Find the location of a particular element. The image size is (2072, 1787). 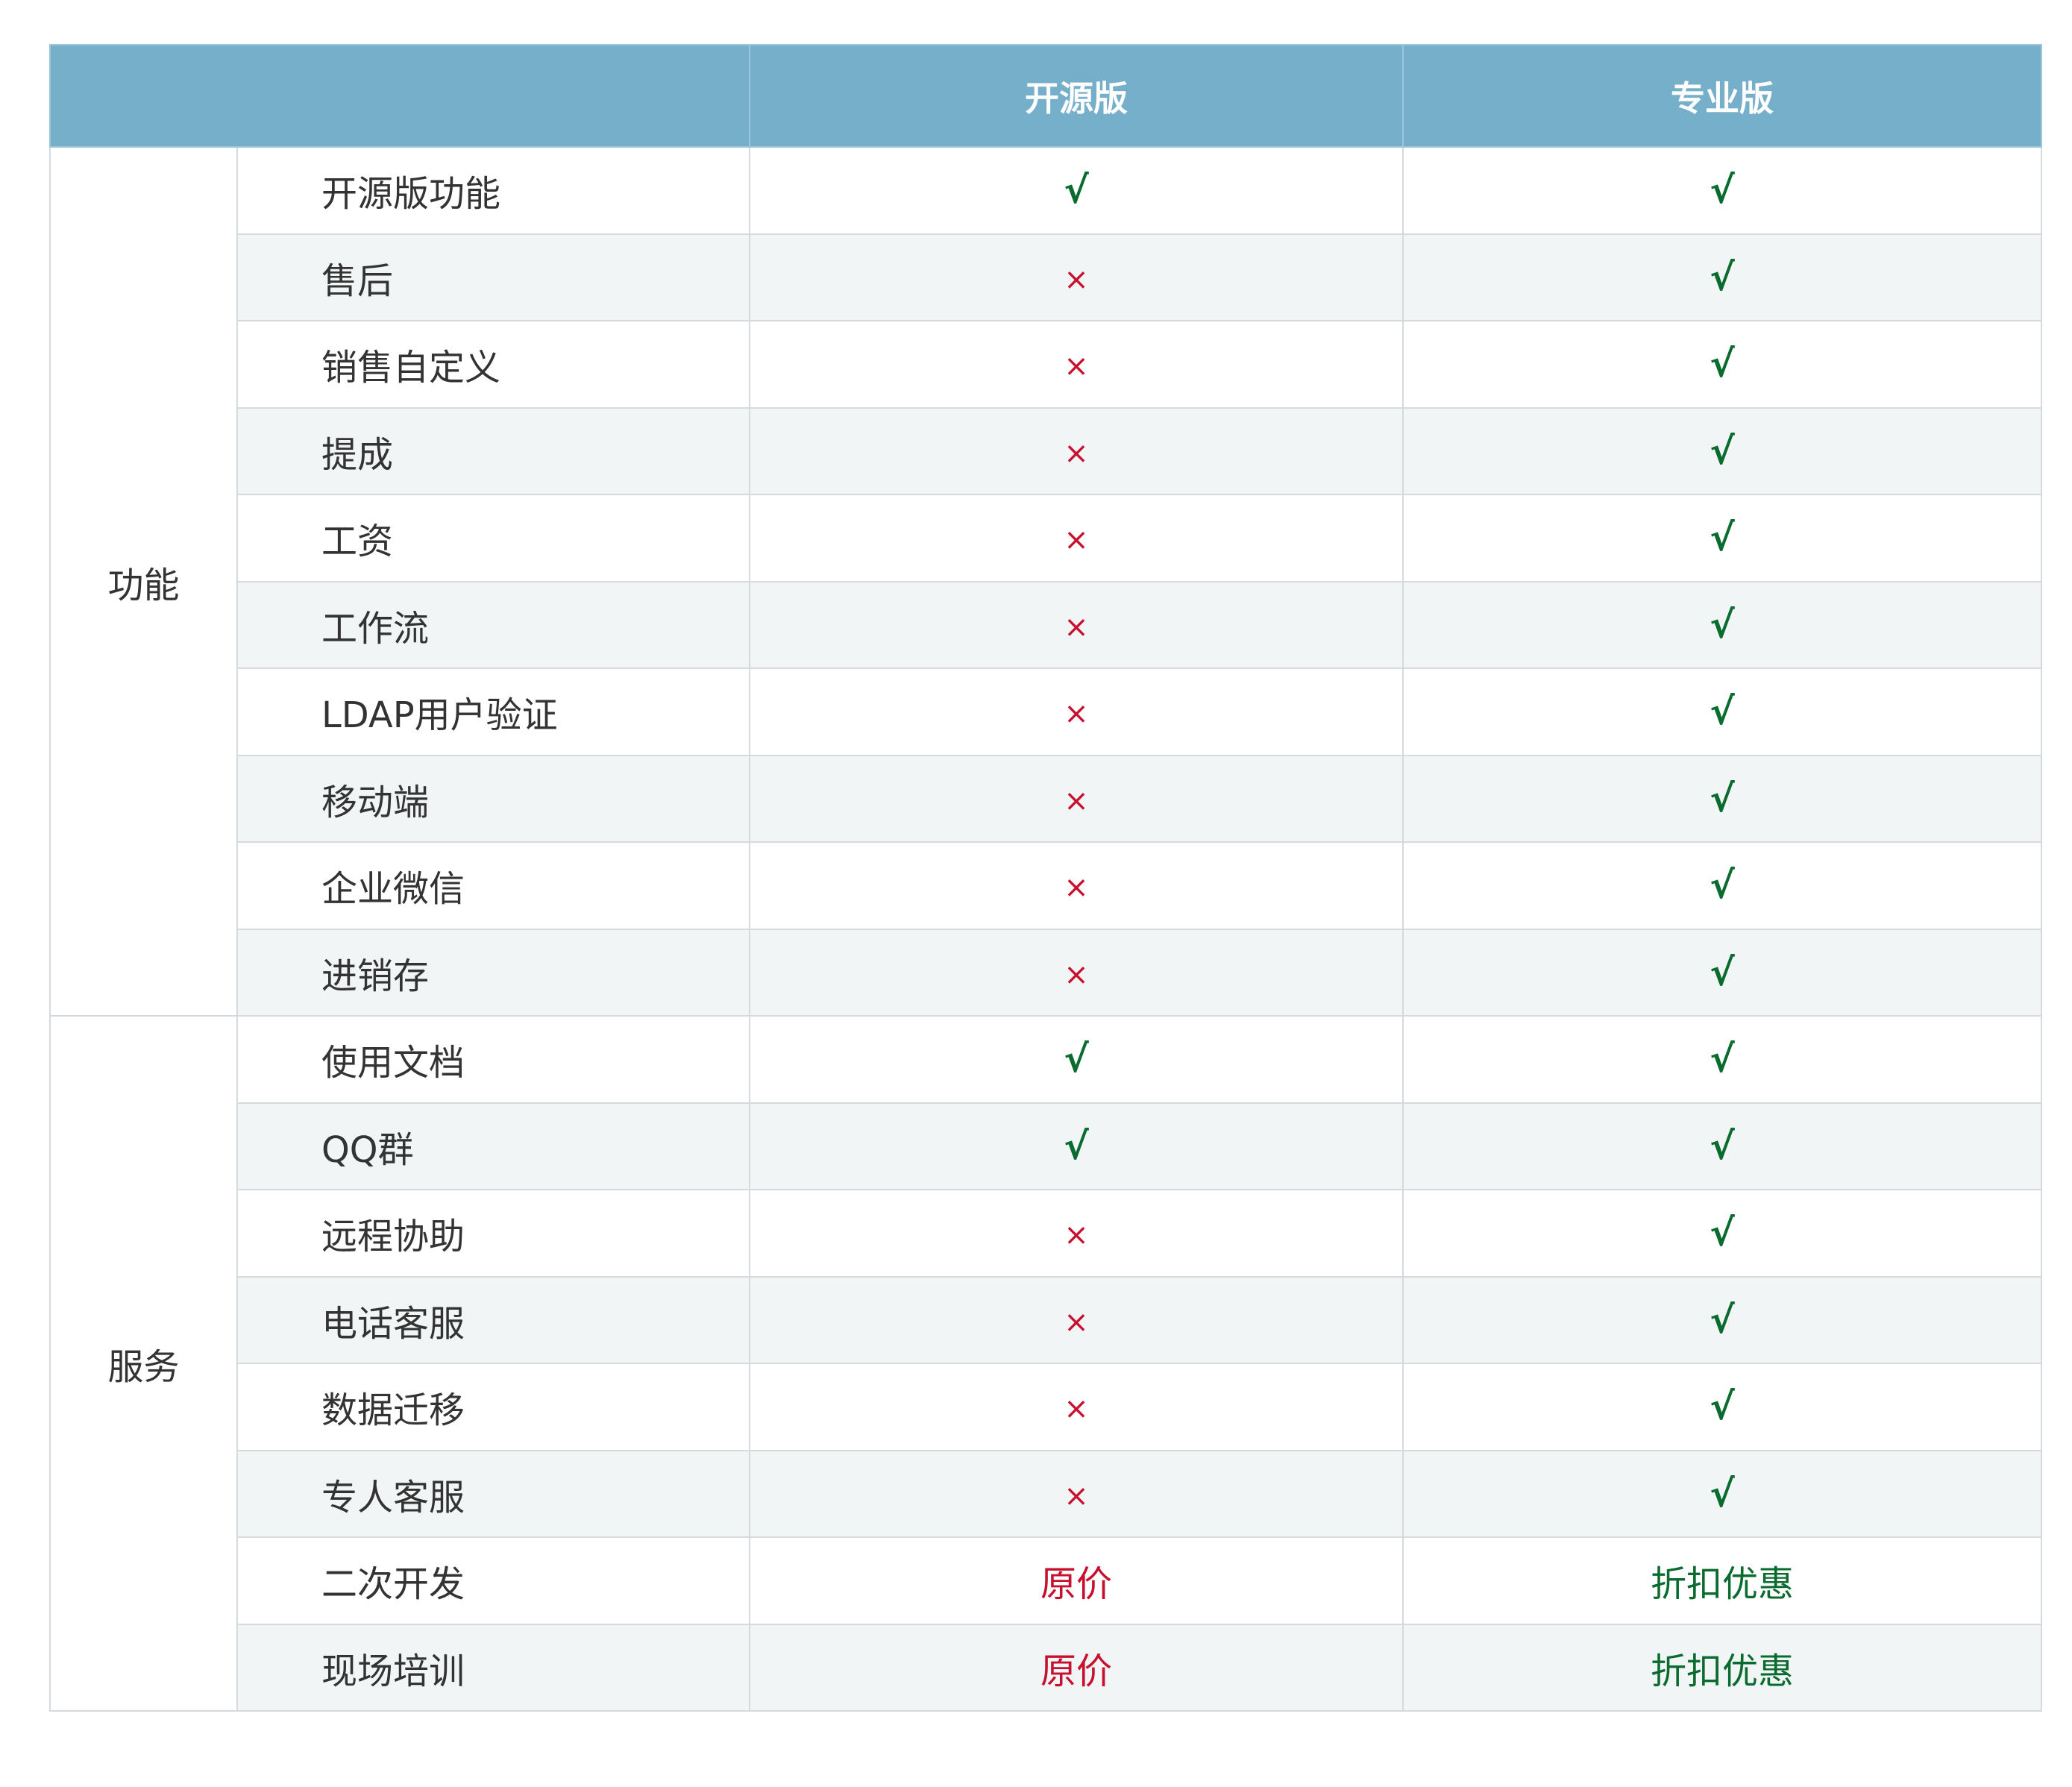

table-row: 远程协助 × √ is located at coordinates (1046, 1233).